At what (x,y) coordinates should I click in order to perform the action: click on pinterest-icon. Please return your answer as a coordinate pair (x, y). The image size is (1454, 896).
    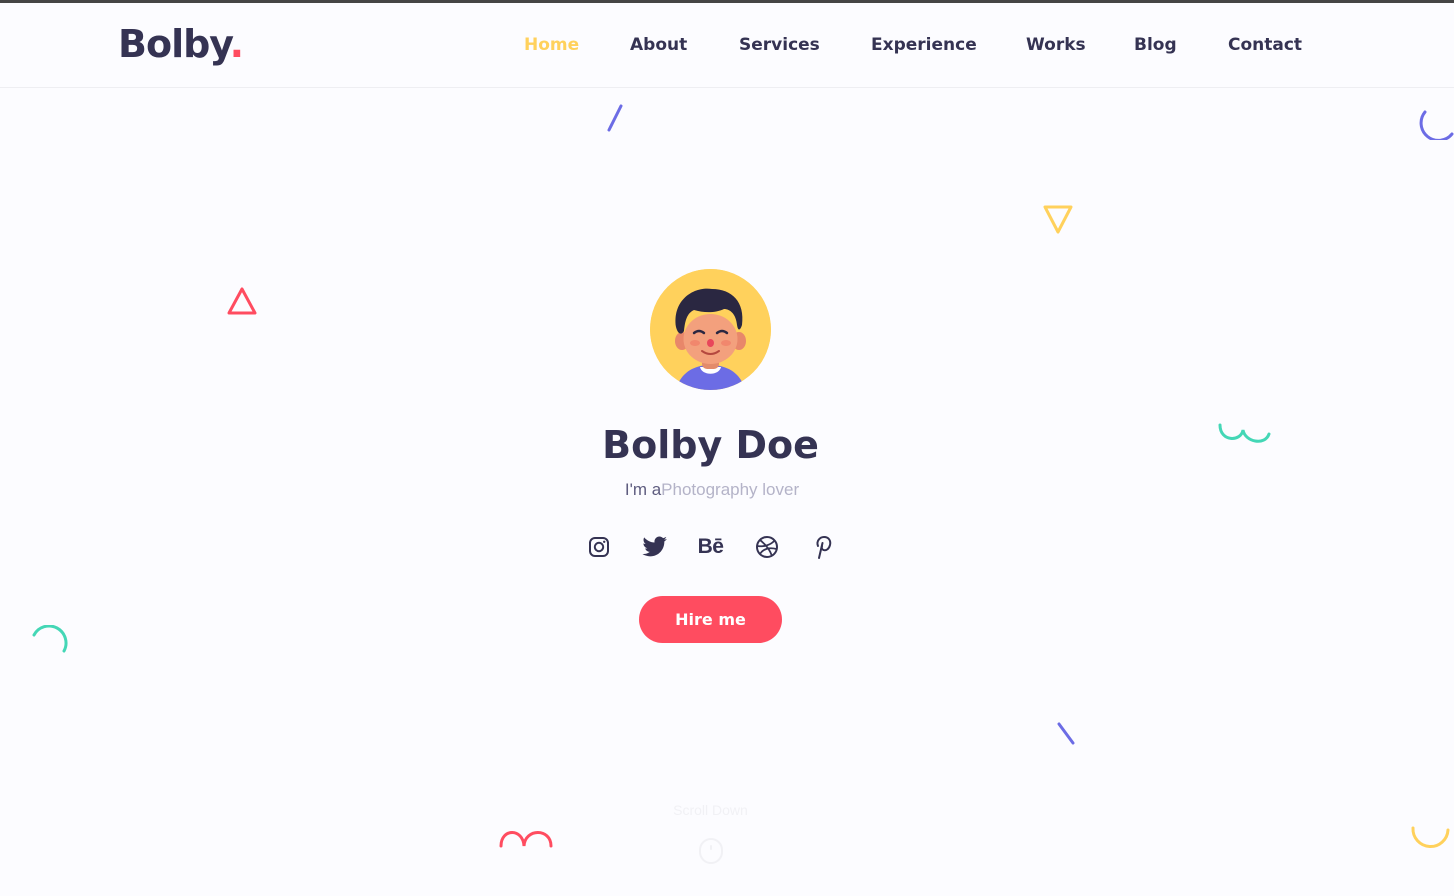
    Looking at the image, I should click on (823, 547).